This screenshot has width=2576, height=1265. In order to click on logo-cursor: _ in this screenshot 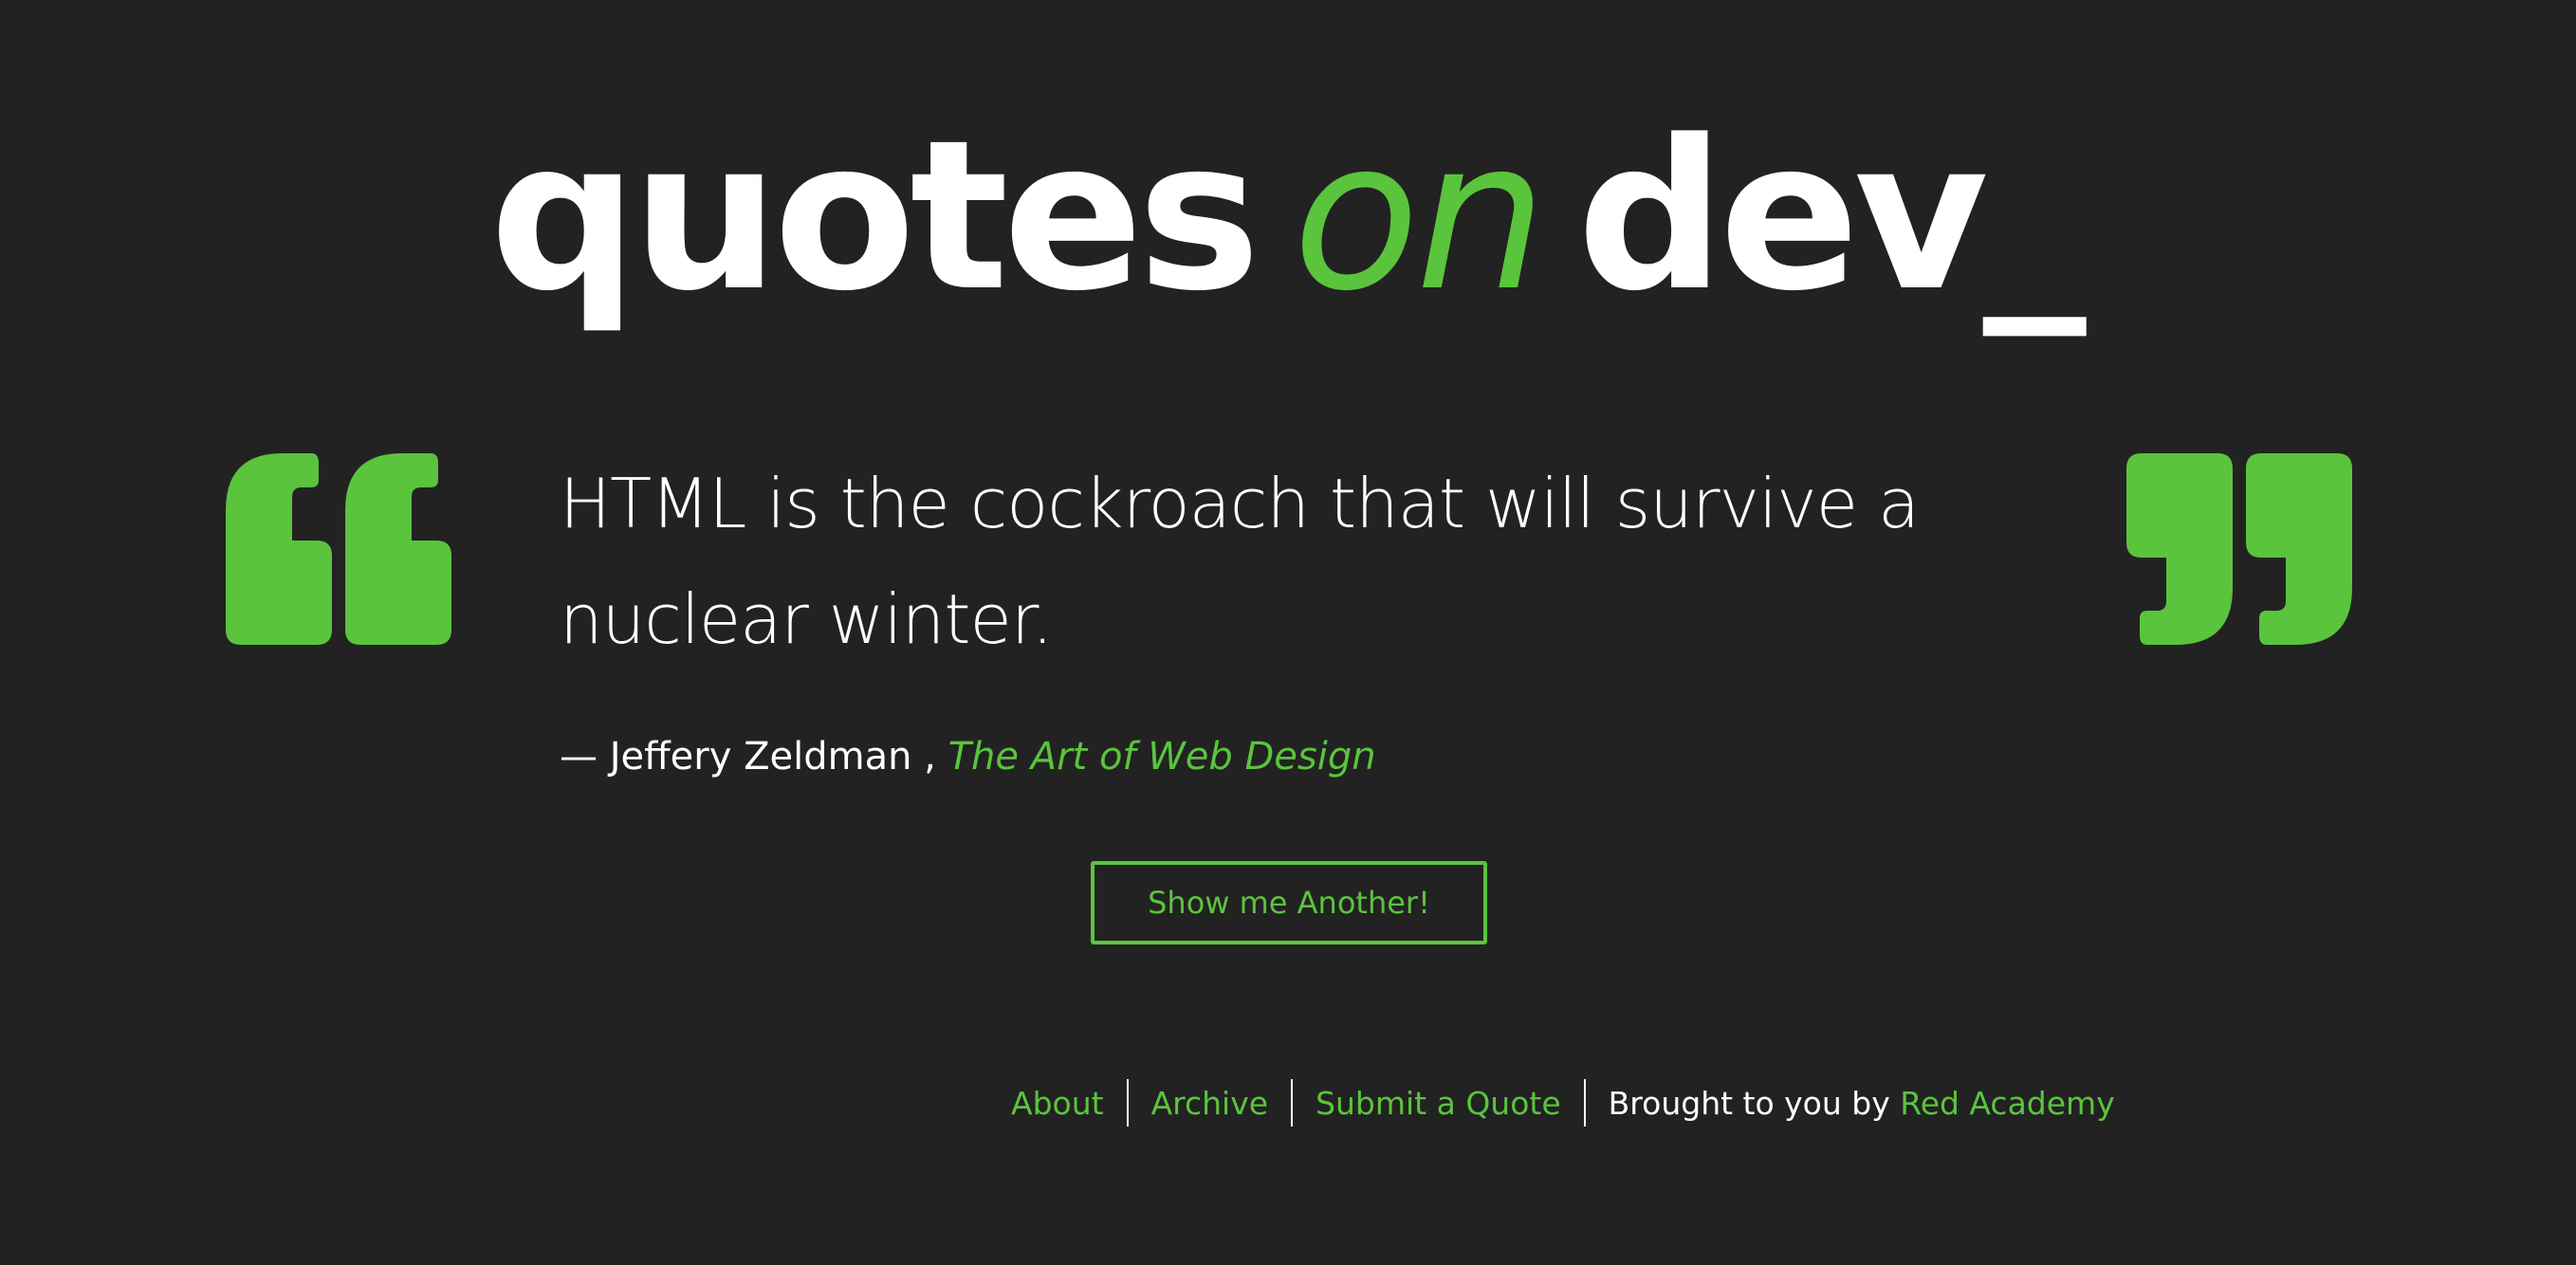, I will do `click(2034, 217)`.